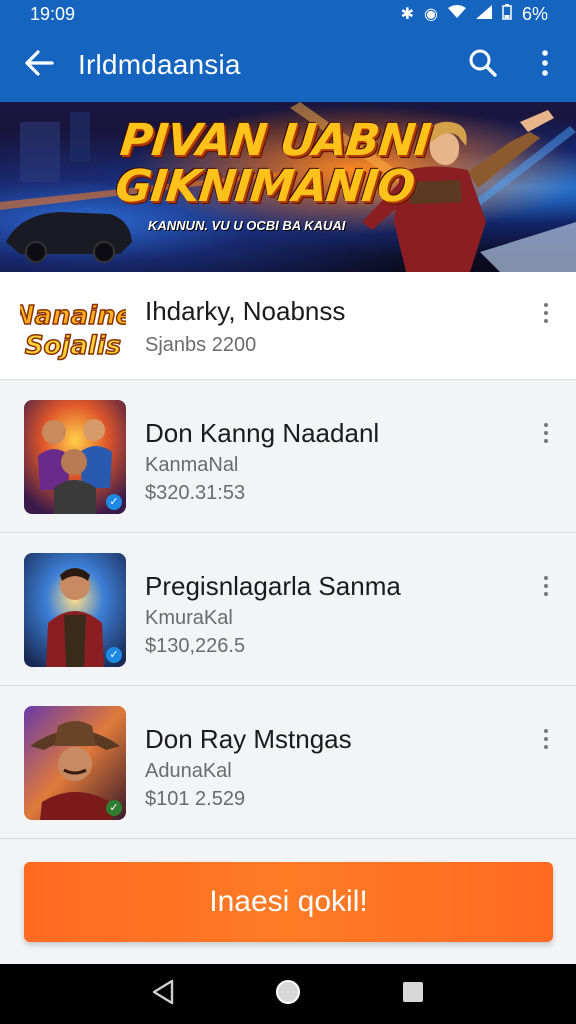 The height and width of the screenshot is (1024, 576). I want to click on nav-home-icon, so click(288, 994).